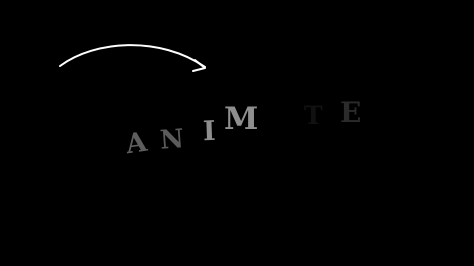 Image resolution: width=474 pixels, height=266 pixels. Describe the element at coordinates (313, 115) in the screenshot. I see `letter-t: T` at that location.